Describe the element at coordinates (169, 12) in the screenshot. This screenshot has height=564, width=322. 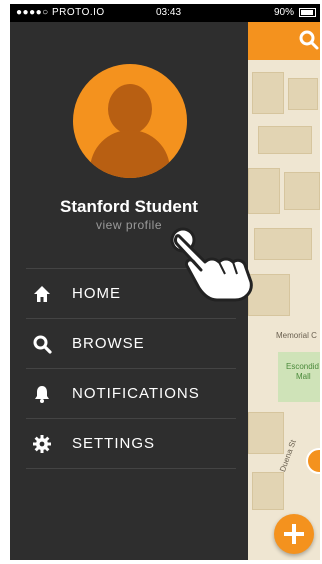
I see `status-time: 03:43` at that location.